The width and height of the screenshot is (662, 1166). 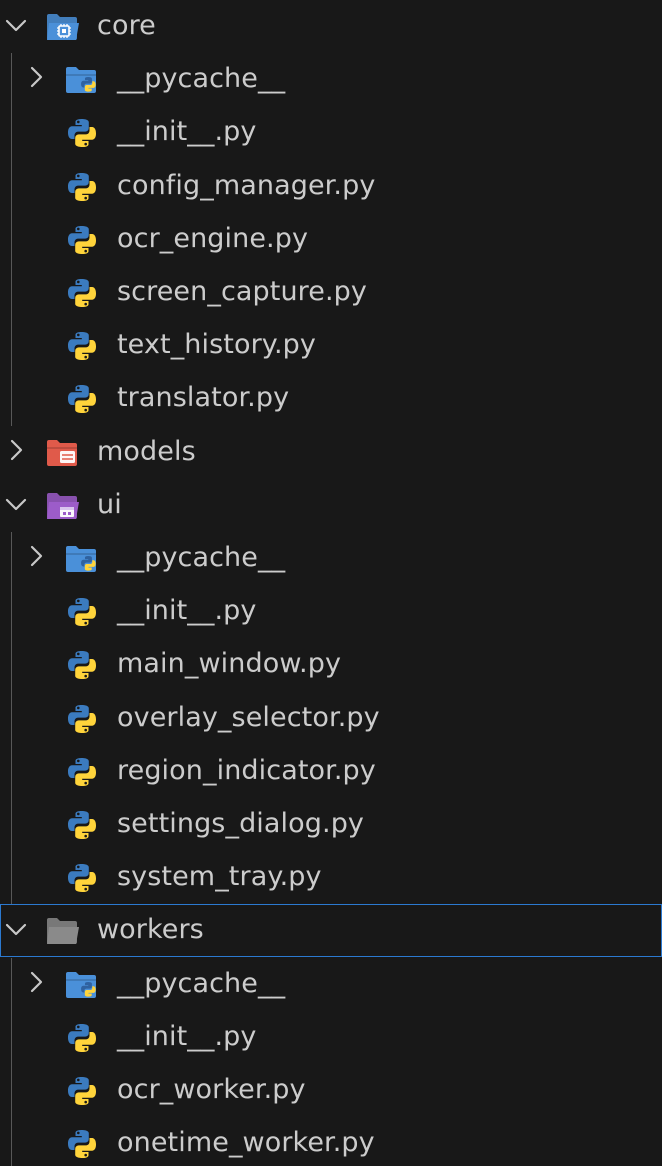 I want to click on folder-models-icon, so click(x=63, y=453).